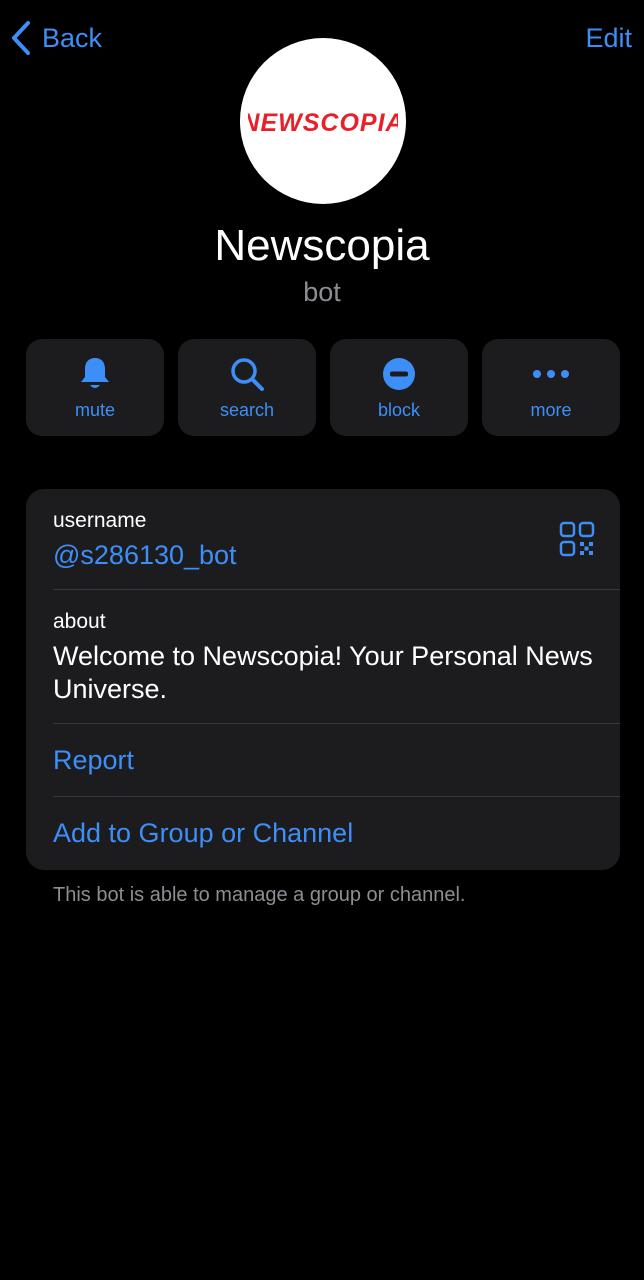  I want to click on more-button: more, so click(551, 387).